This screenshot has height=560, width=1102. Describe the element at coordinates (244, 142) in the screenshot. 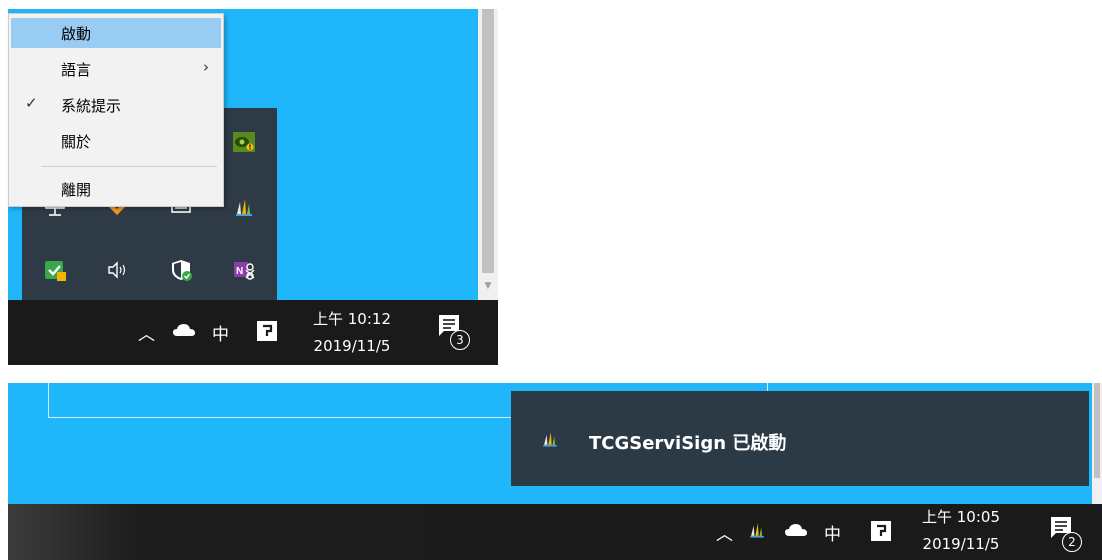

I see `nvidia-icon` at that location.